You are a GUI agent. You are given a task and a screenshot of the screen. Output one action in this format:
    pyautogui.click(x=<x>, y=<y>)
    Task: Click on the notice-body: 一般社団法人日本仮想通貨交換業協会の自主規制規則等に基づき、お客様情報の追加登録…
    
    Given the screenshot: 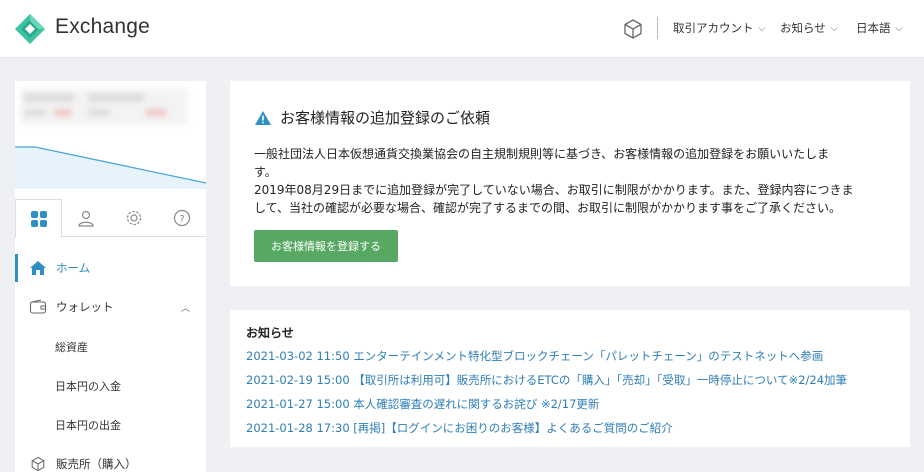 What is the action you would take?
    pyautogui.click(x=574, y=181)
    